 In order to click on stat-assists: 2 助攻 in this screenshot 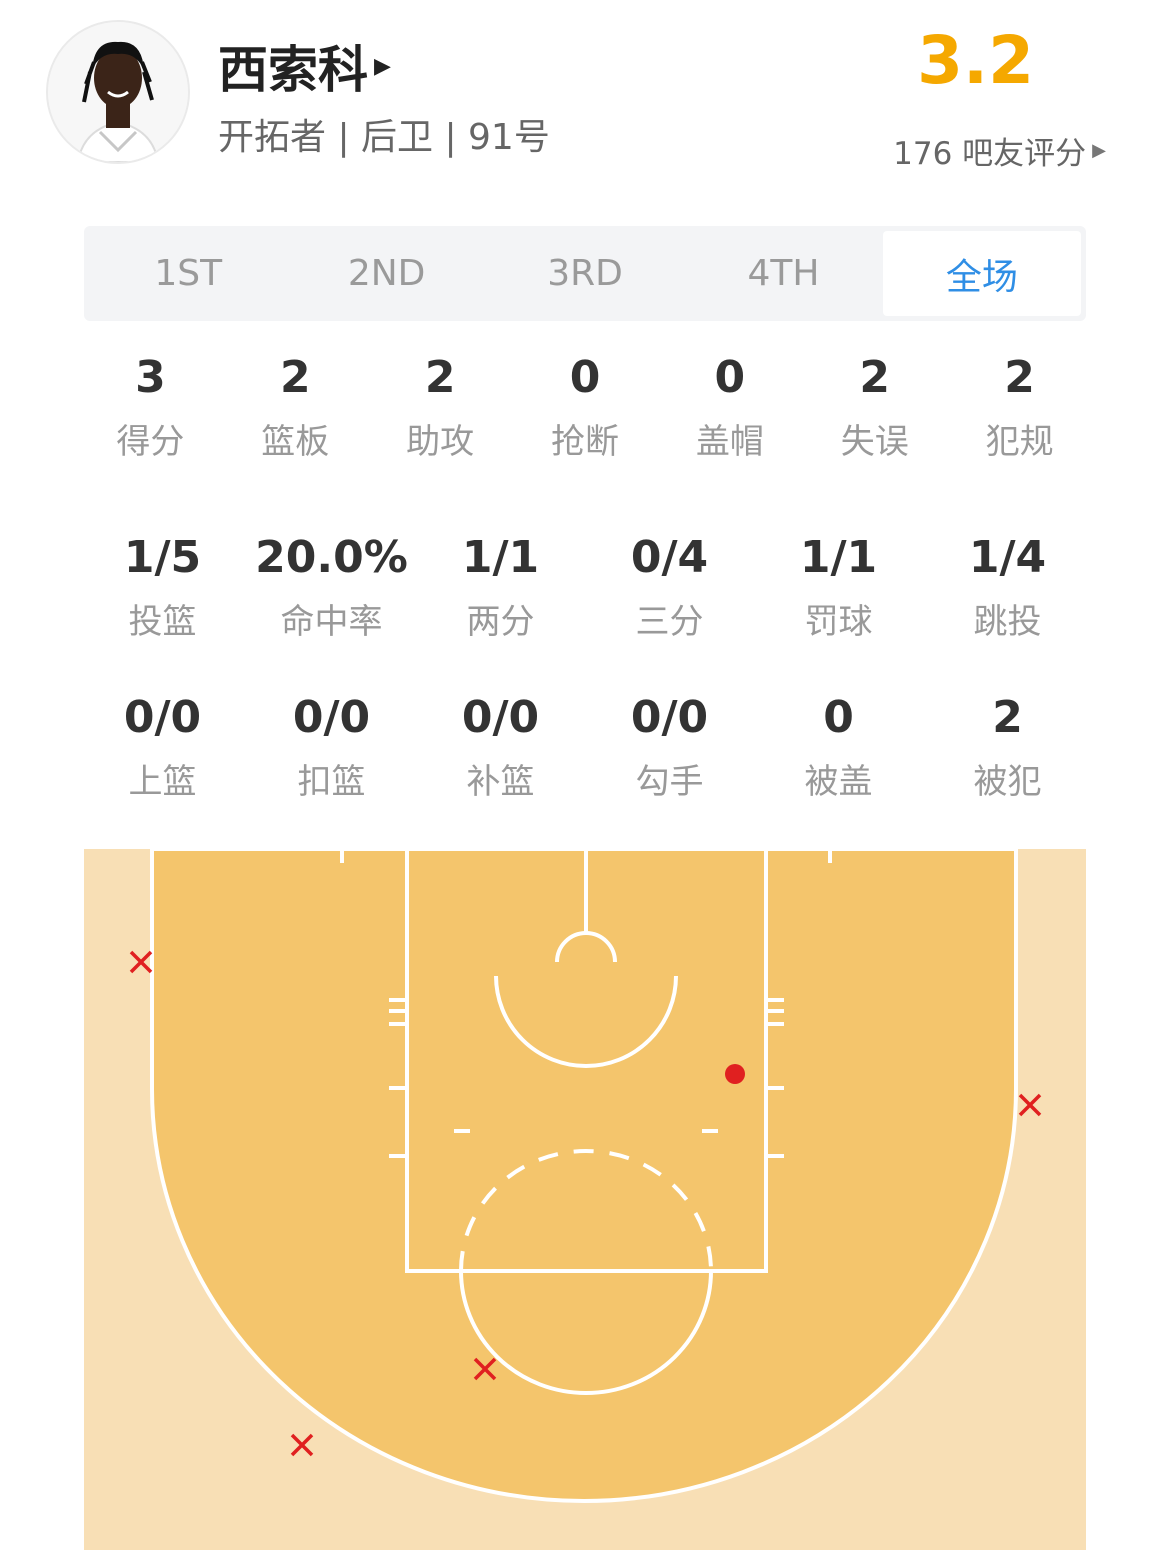, I will do `click(440, 405)`.